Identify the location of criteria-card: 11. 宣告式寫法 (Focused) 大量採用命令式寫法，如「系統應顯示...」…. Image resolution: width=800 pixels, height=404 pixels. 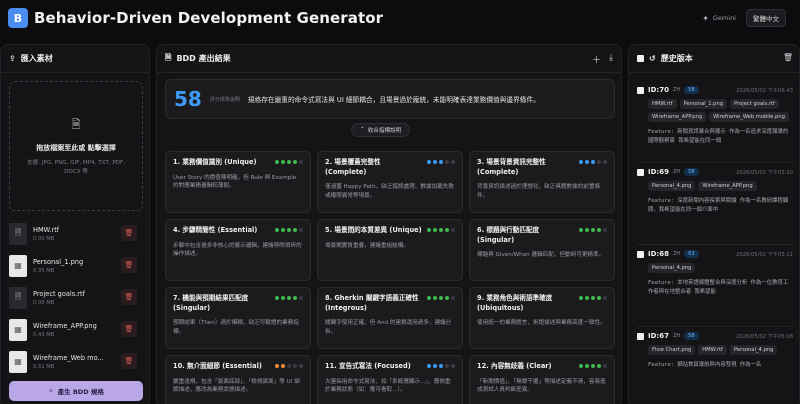
(390, 379).